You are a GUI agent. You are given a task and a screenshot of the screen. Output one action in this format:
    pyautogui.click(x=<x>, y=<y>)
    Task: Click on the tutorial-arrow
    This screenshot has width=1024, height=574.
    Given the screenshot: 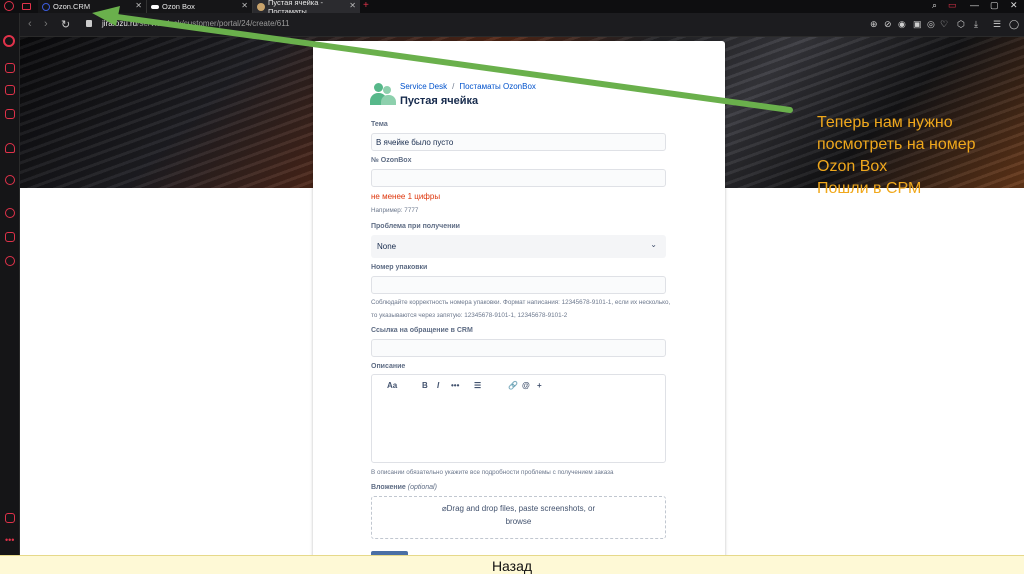 What is the action you would take?
    pyautogui.click(x=442, y=59)
    